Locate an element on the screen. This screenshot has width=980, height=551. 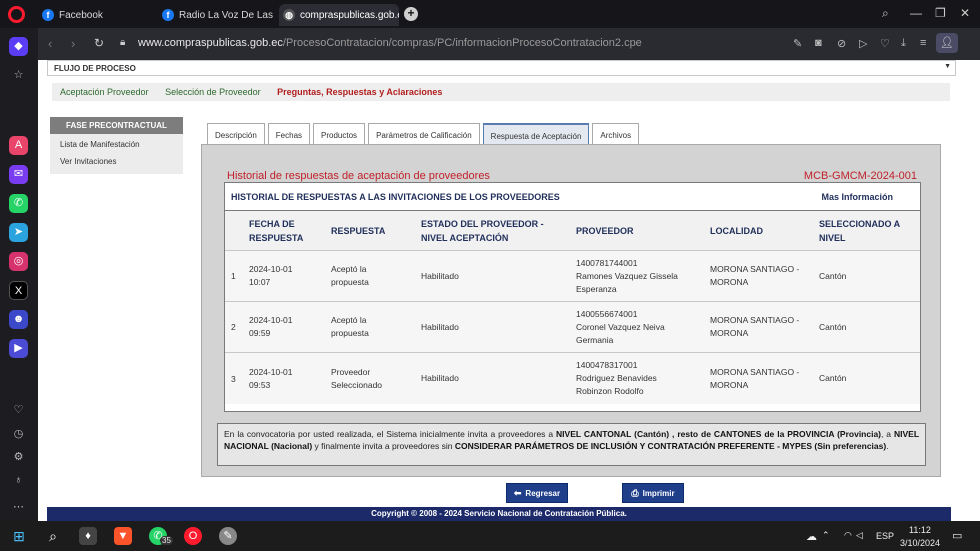
restore-icon: ❐ is located at coordinates (940, 13).